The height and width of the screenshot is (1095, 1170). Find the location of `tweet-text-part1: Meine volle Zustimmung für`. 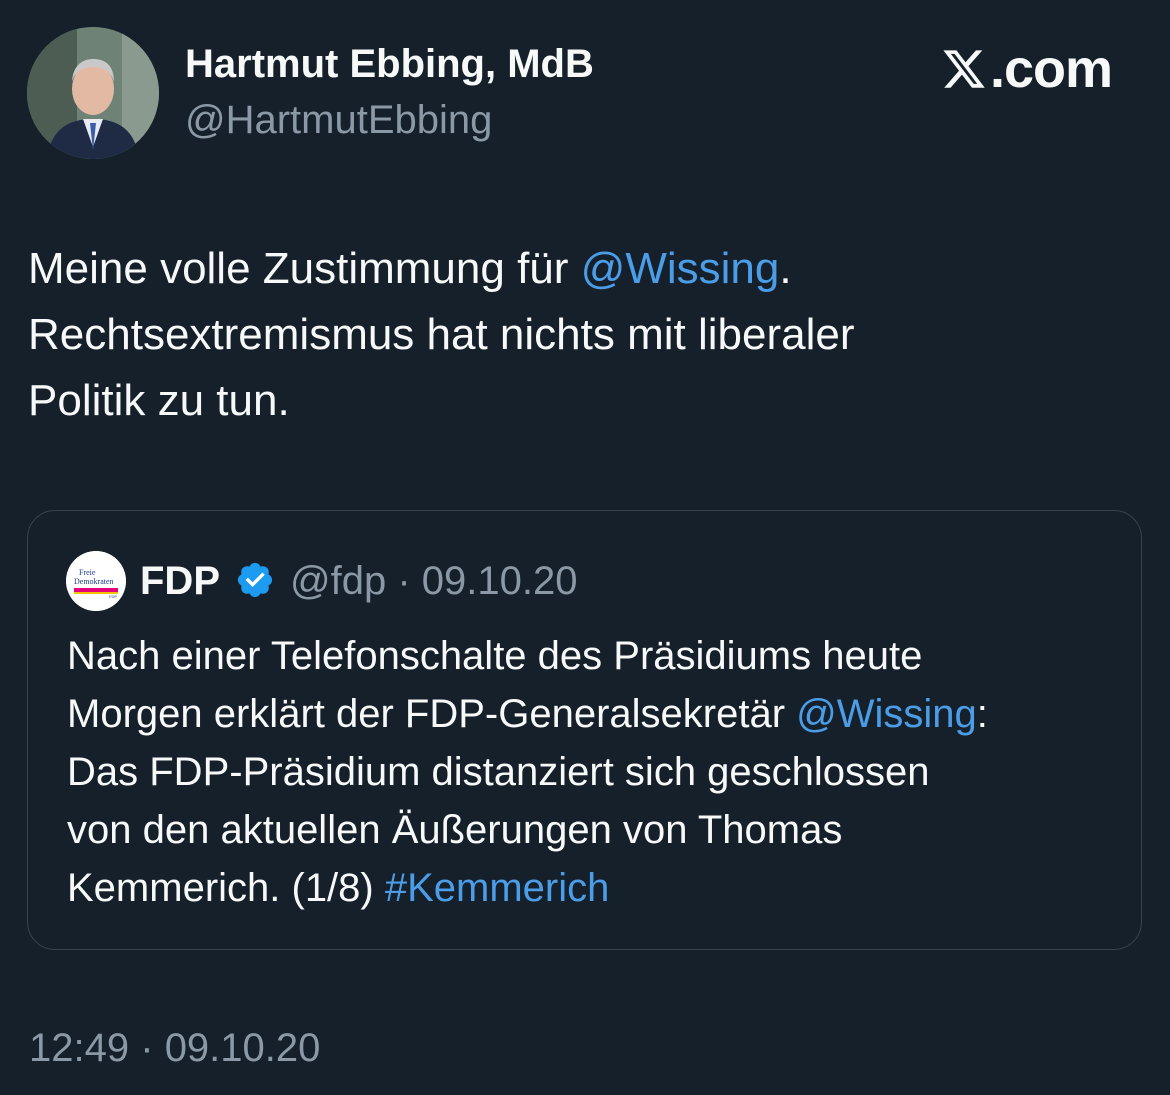

tweet-text-part1: Meine volle Zustimmung für is located at coordinates (304, 268).